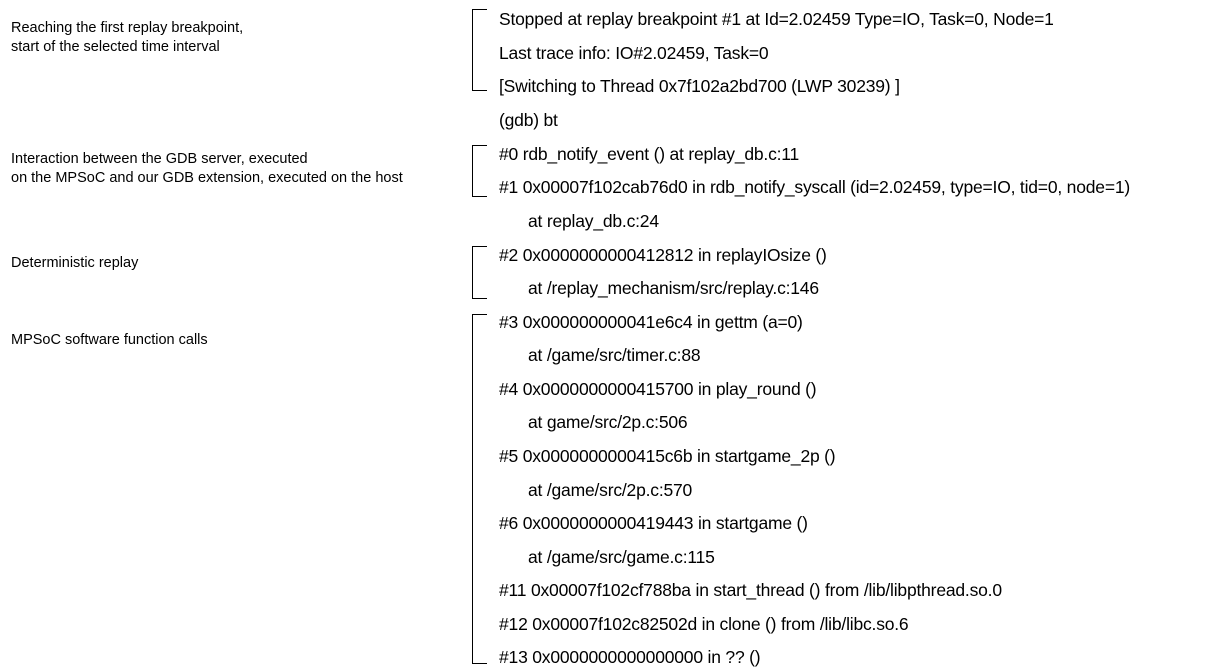  I want to click on bracket-replay-breakpoint, so click(479, 50).